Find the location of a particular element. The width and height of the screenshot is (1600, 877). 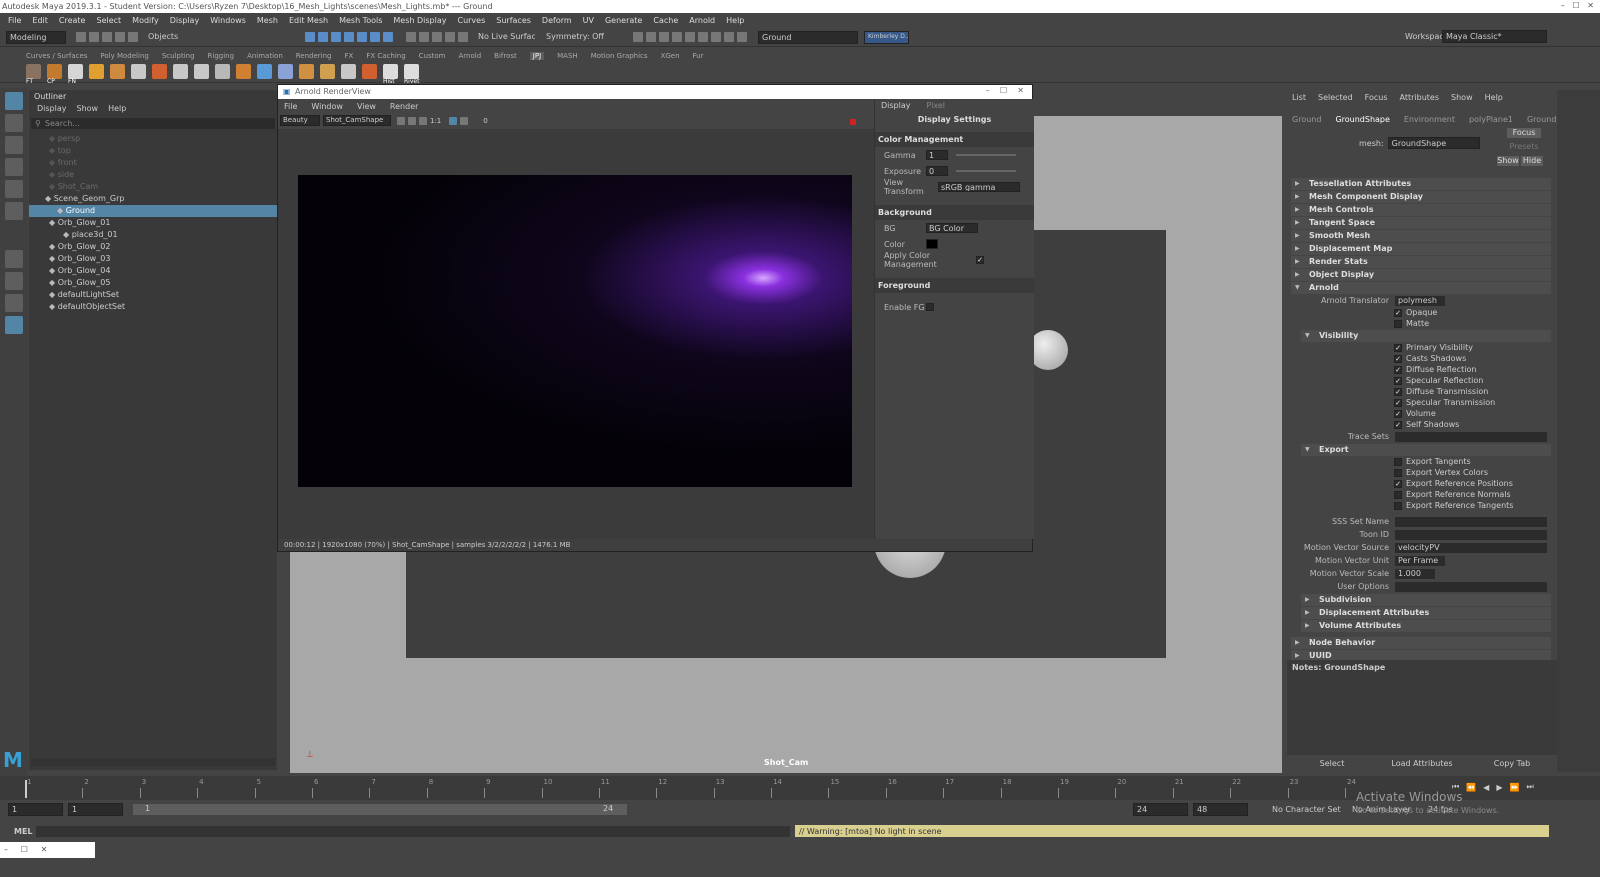

attr-checkbox is located at coordinates (1398, 494).